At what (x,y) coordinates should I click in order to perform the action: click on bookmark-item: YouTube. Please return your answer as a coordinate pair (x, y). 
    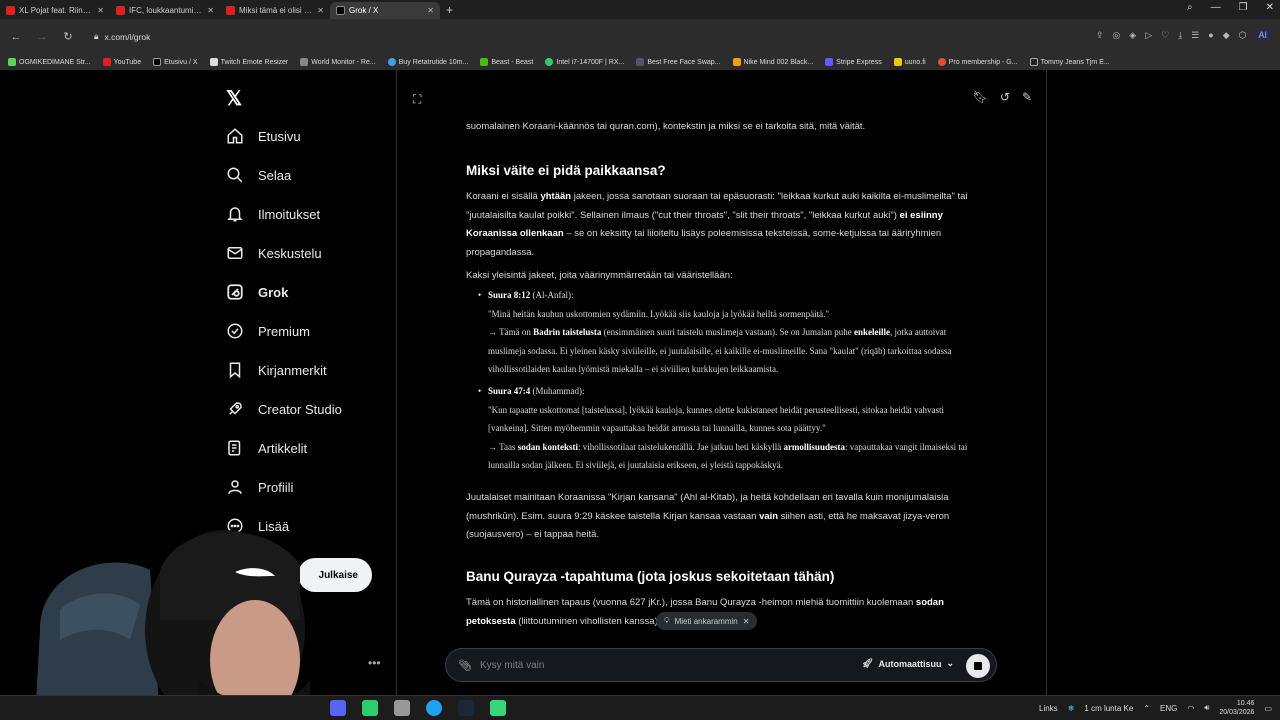
    Looking at the image, I should click on (121, 62).